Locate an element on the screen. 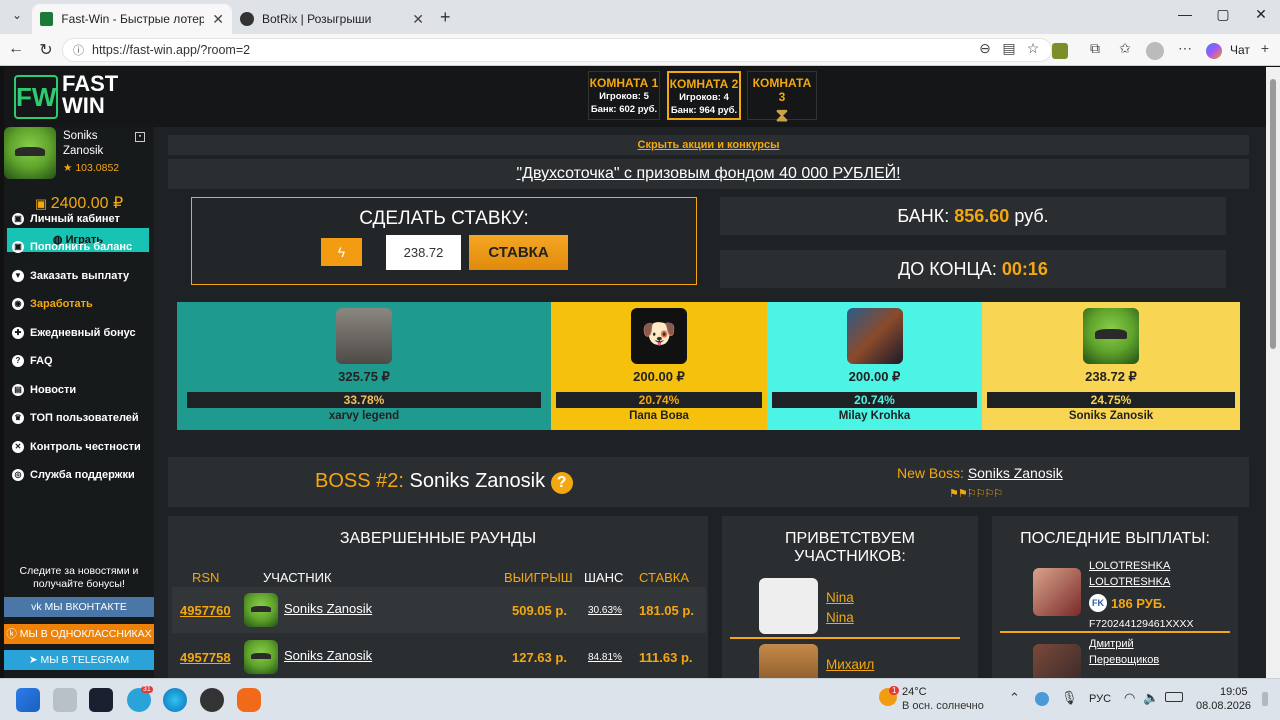 The width and height of the screenshot is (1280, 720). round-chance: 84.81% is located at coordinates (605, 657).